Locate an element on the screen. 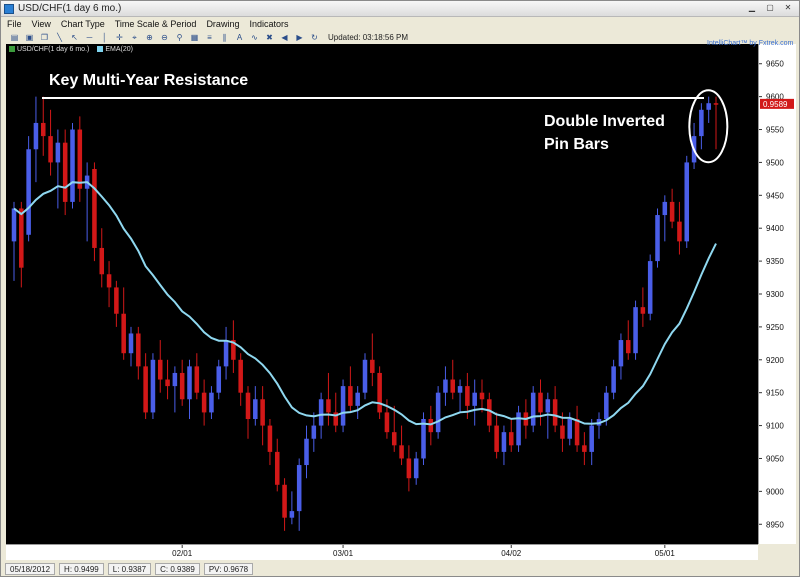  close-icon: ✕ is located at coordinates (788, 8).